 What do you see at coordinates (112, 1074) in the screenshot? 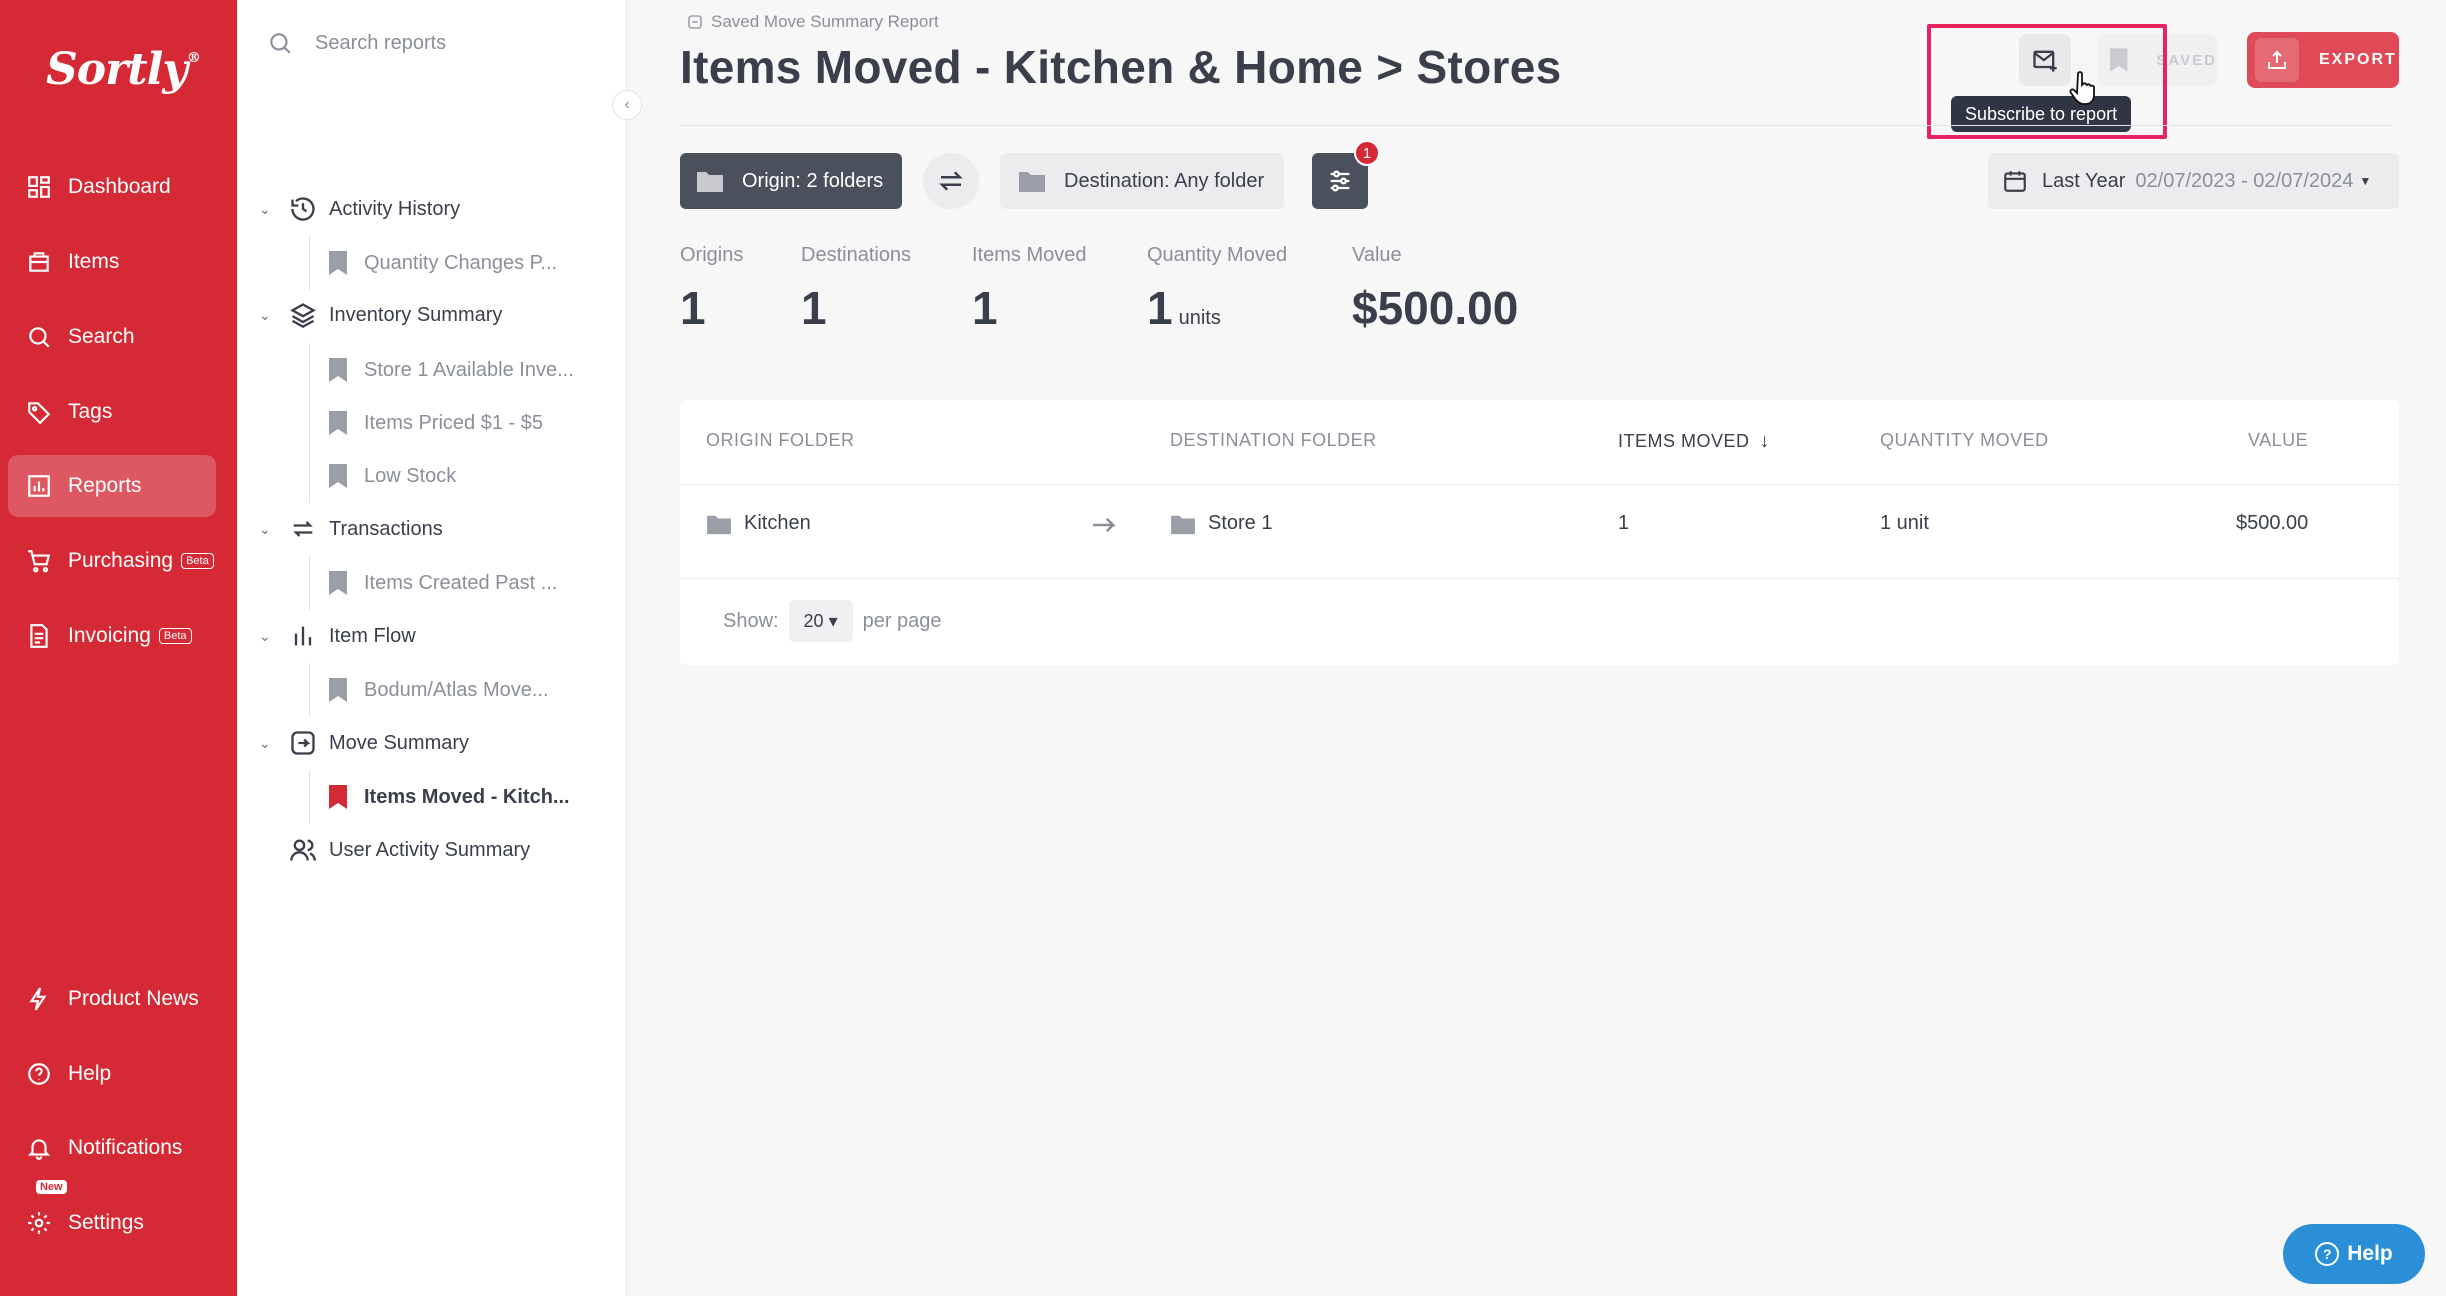
I see `nav-help: Help` at bounding box center [112, 1074].